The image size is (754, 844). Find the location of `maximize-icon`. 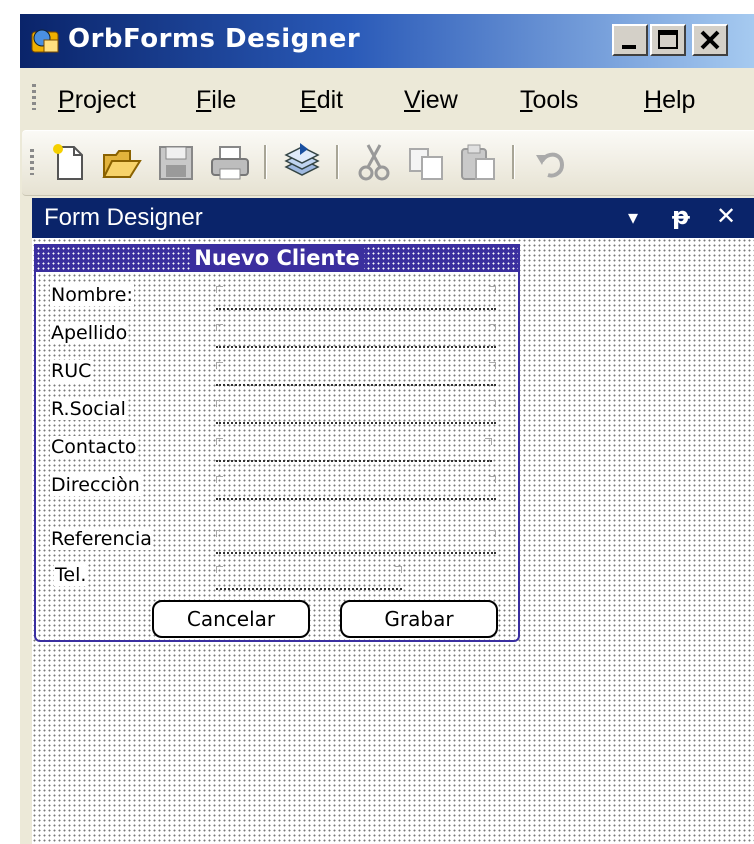

maximize-icon is located at coordinates (668, 39).